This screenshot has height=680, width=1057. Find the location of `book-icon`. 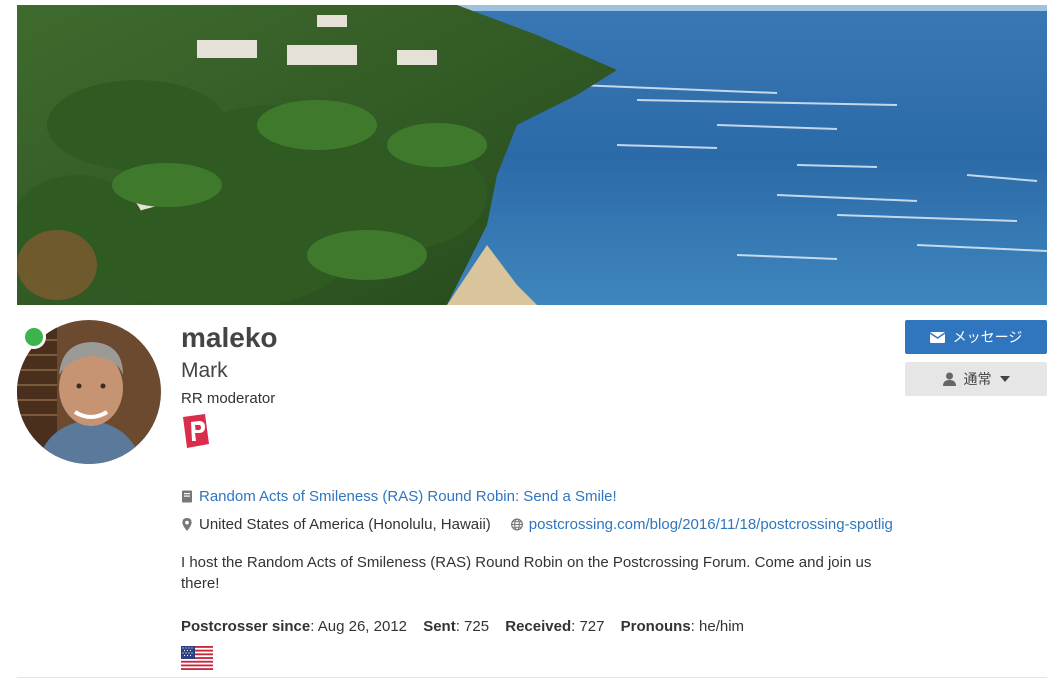

book-icon is located at coordinates (187, 496).